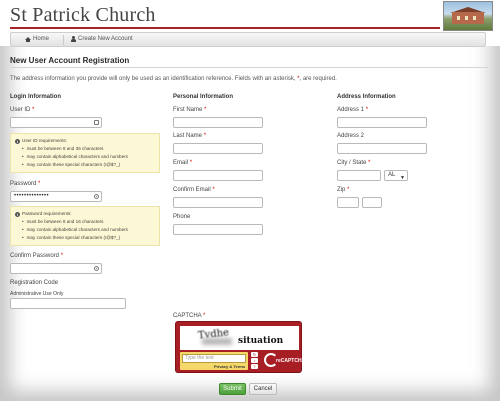  Describe the element at coordinates (105, 39) in the screenshot. I see `nav-create-account-label: Create New Account` at that location.